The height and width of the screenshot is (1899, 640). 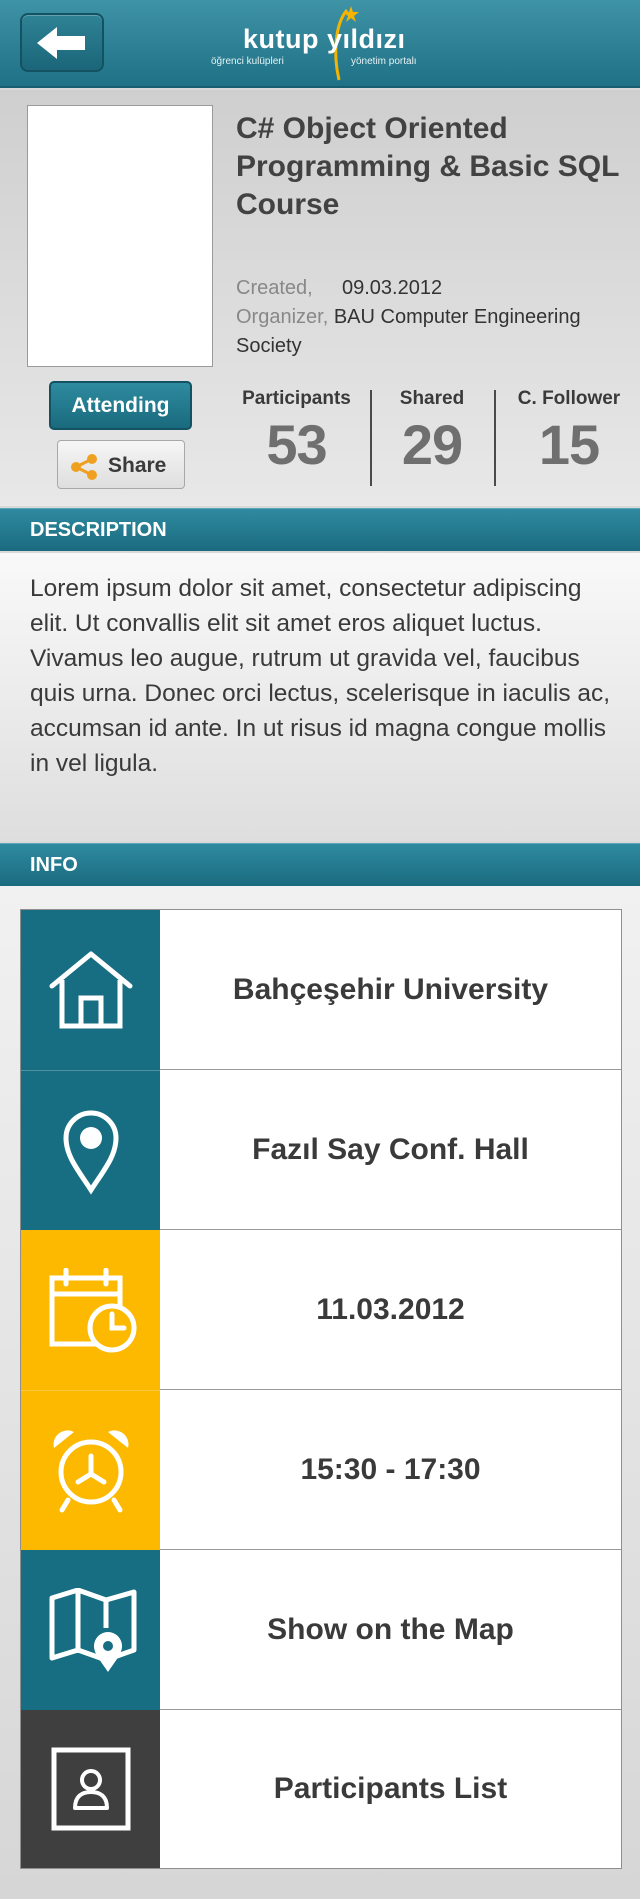 What do you see at coordinates (390, 1788) in the screenshot?
I see `info-row-text: Participants List` at bounding box center [390, 1788].